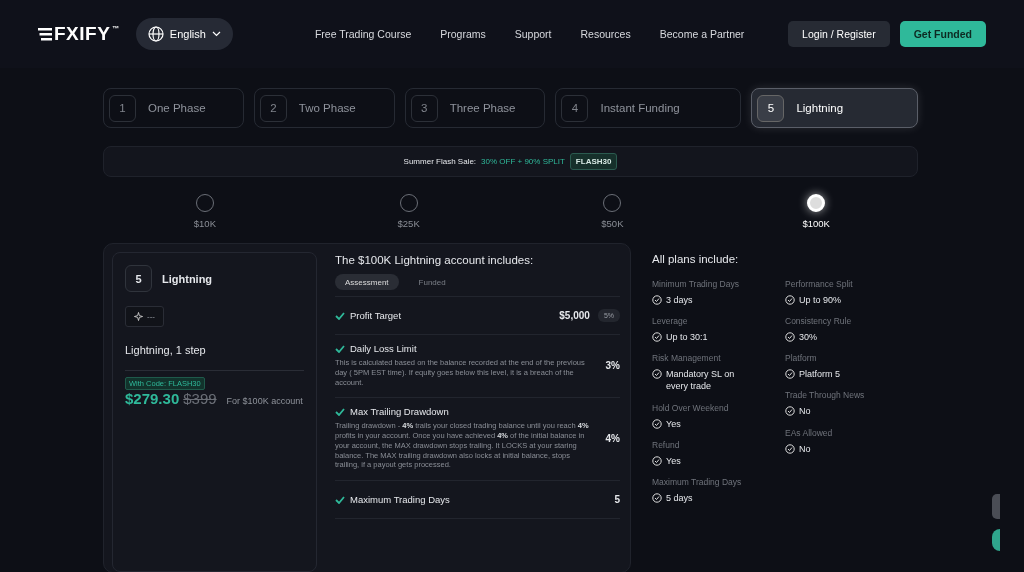 This screenshot has height=572, width=1024. What do you see at coordinates (324, 108) in the screenshot?
I see `program-tab: 2 Two Phase` at bounding box center [324, 108].